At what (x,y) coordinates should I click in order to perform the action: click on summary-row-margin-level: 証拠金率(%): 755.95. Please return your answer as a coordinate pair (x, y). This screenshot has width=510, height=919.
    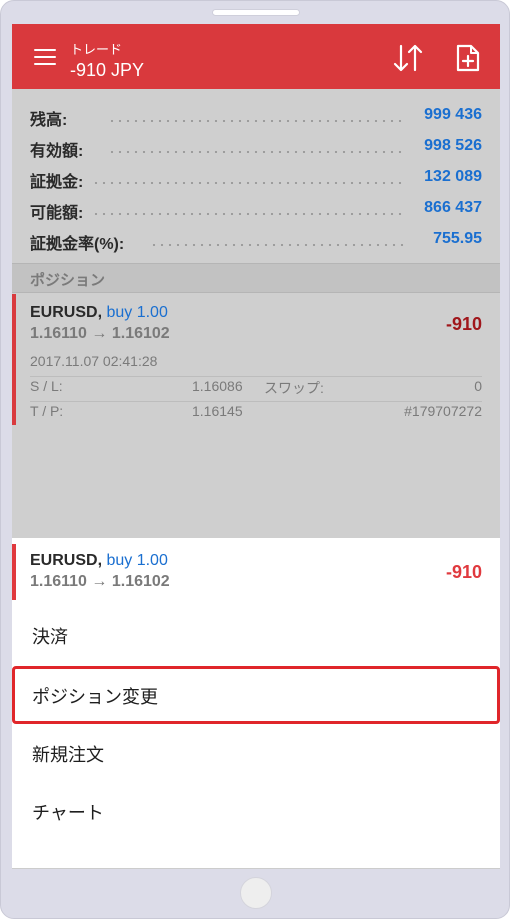
    Looking at the image, I should click on (256, 239).